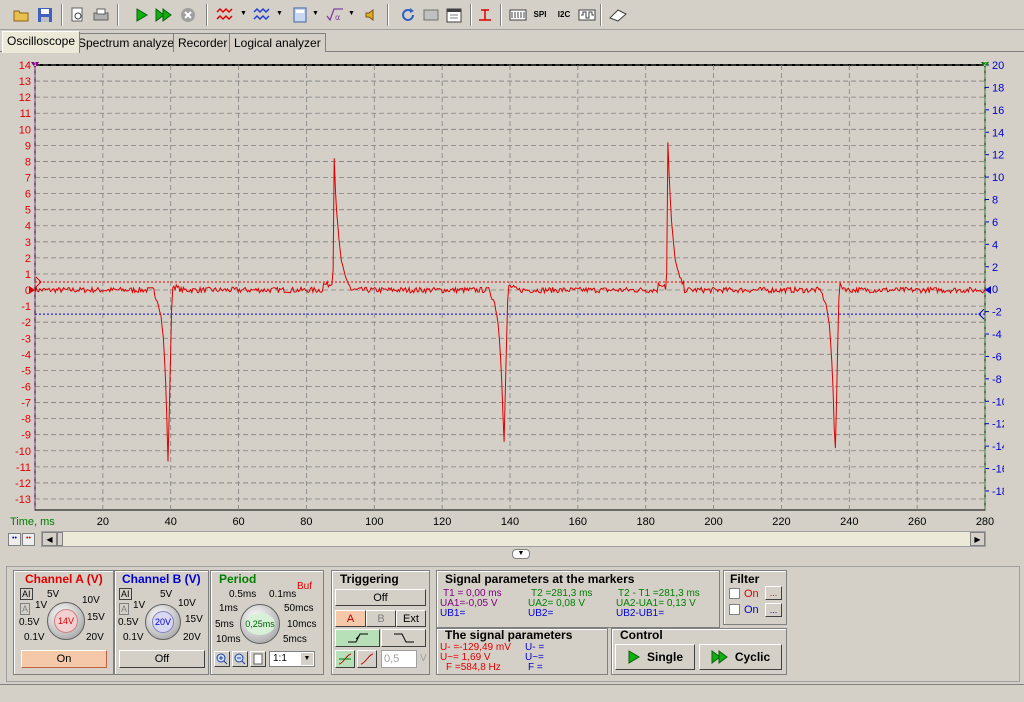  What do you see at coordinates (985, 522) in the screenshot?
I see `x-axis-tick-label: 280` at bounding box center [985, 522].